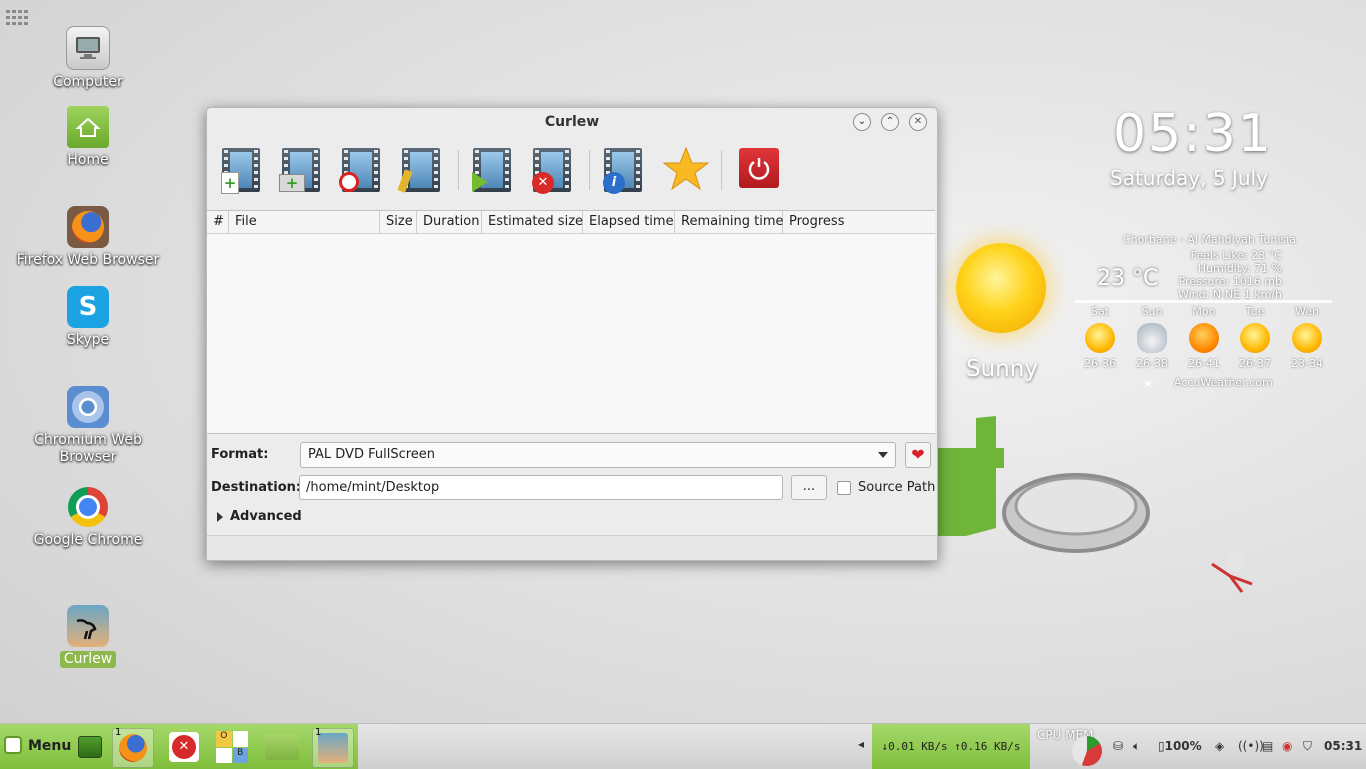  Describe the element at coordinates (572, 122) in the screenshot. I see `window-titlebar: Curlew ⌄ ⌃ ✕` at that location.